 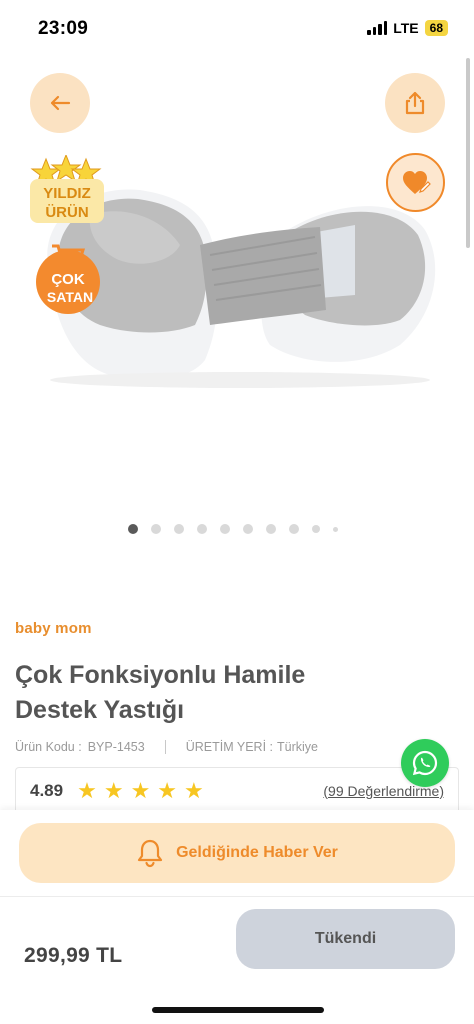 I want to click on badge-star-line1: YILDIZ, so click(x=67, y=193).